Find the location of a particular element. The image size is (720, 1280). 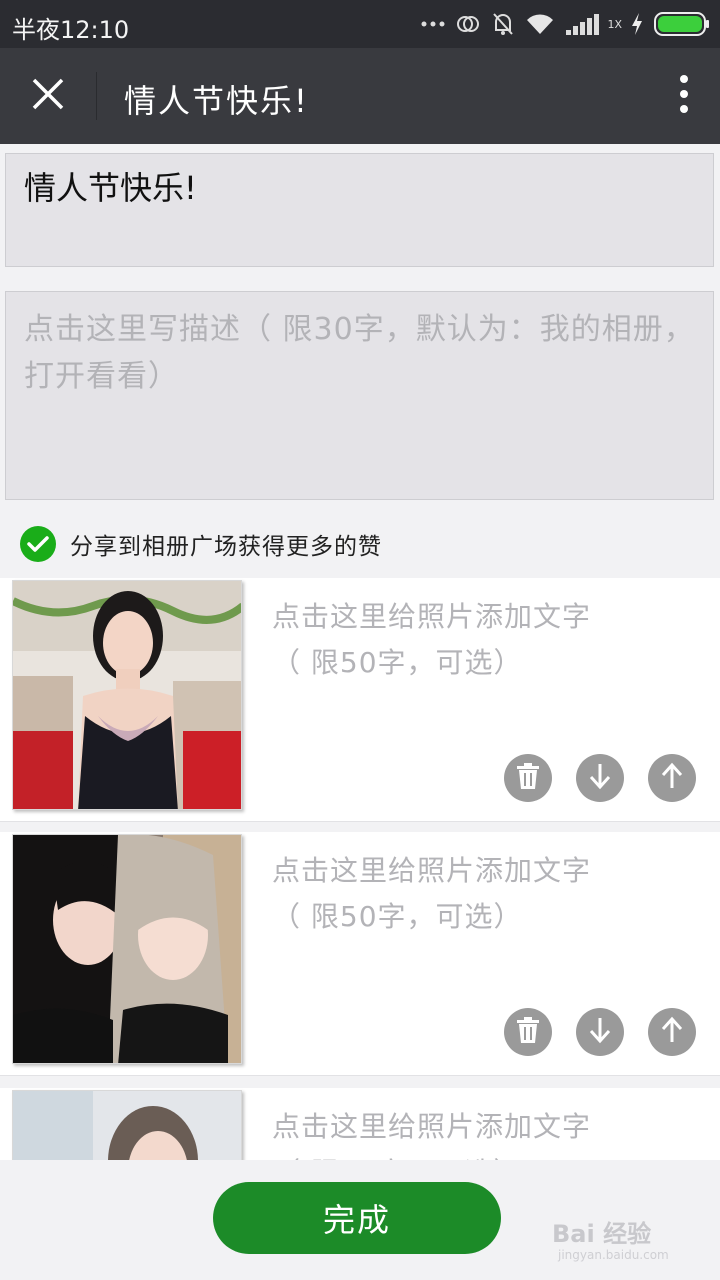

signal-icon is located at coordinates (584, 24).